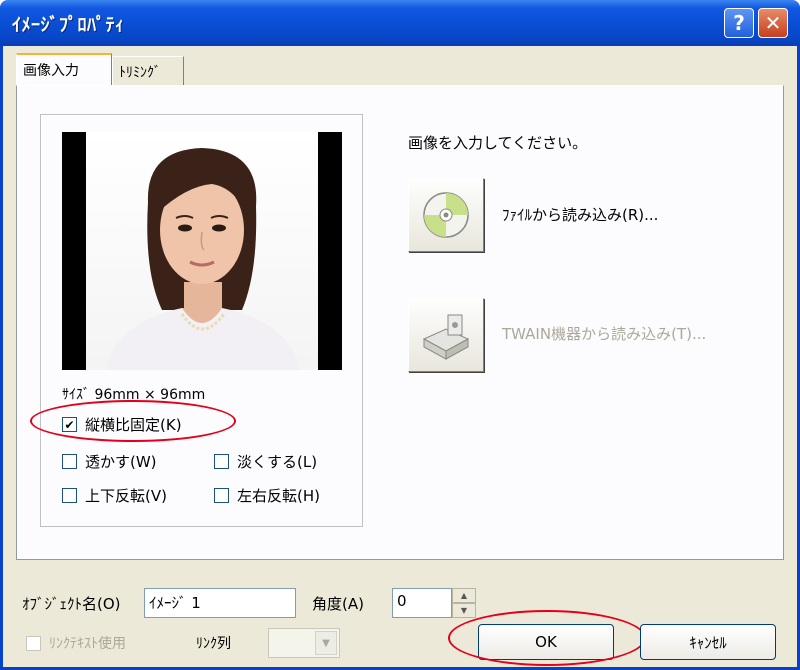 The width and height of the screenshot is (800, 670). What do you see at coordinates (213, 644) in the screenshot?
I see `link-column-label: ﾘﾝｸ列` at bounding box center [213, 644].